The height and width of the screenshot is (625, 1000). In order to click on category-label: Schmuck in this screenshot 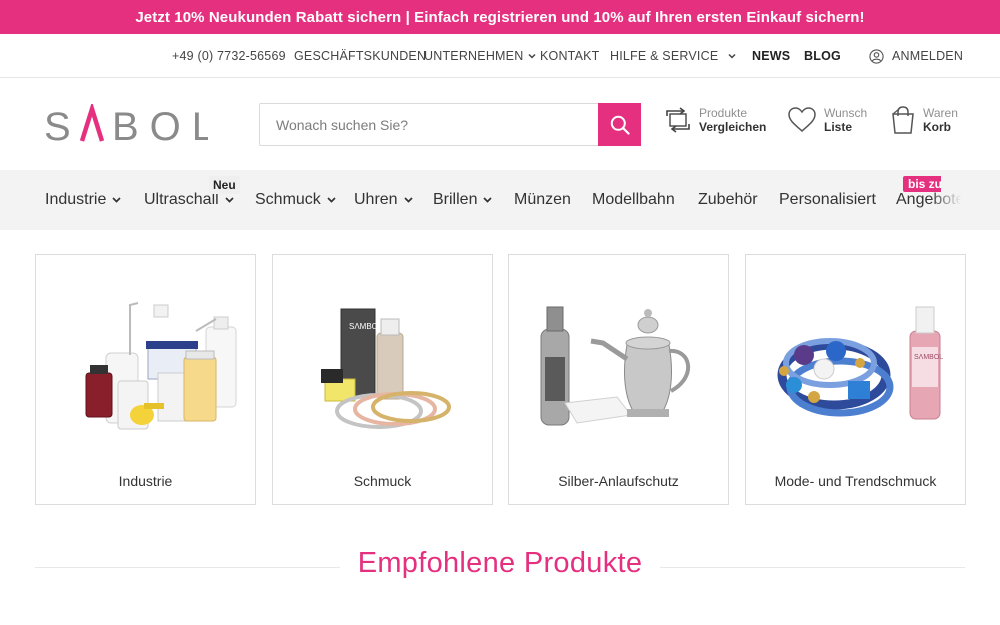, I will do `click(382, 481)`.